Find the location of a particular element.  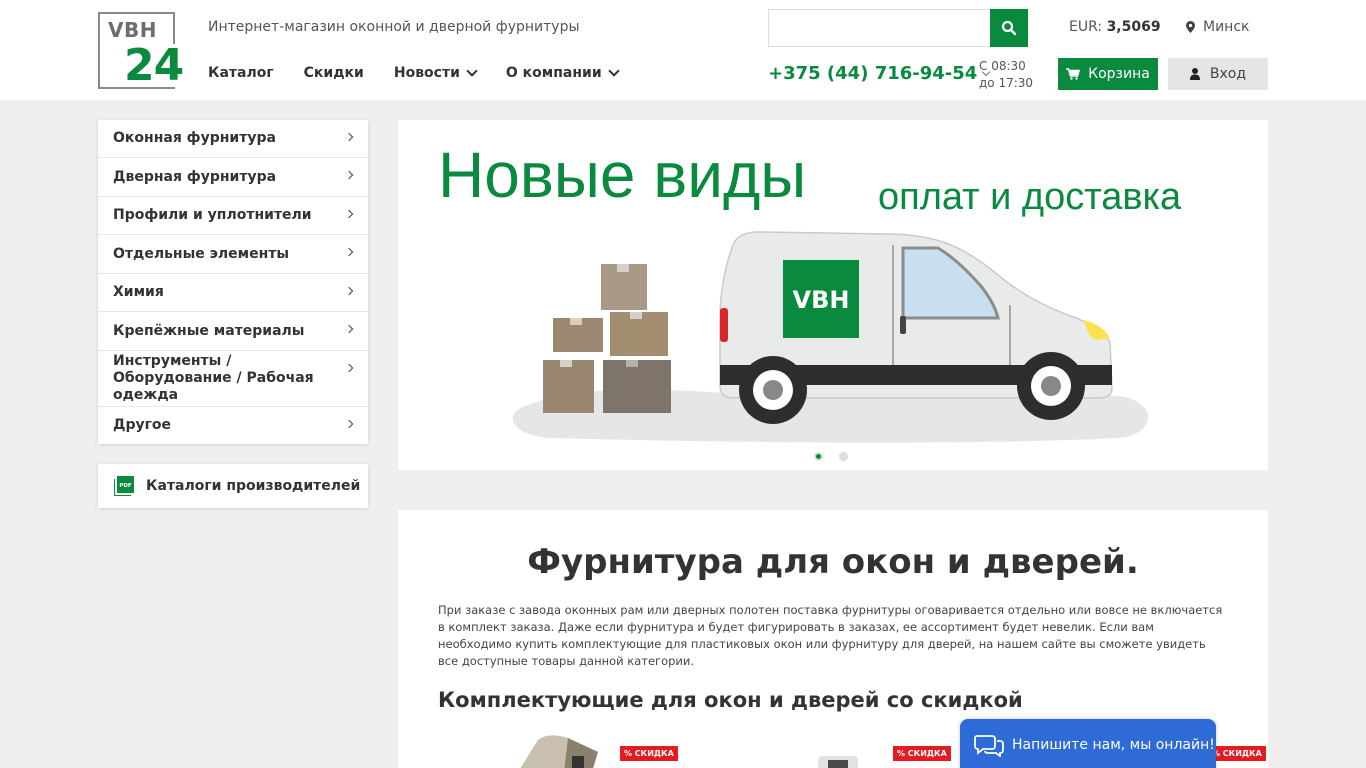

nav-item-news: Новости is located at coordinates (435, 73).